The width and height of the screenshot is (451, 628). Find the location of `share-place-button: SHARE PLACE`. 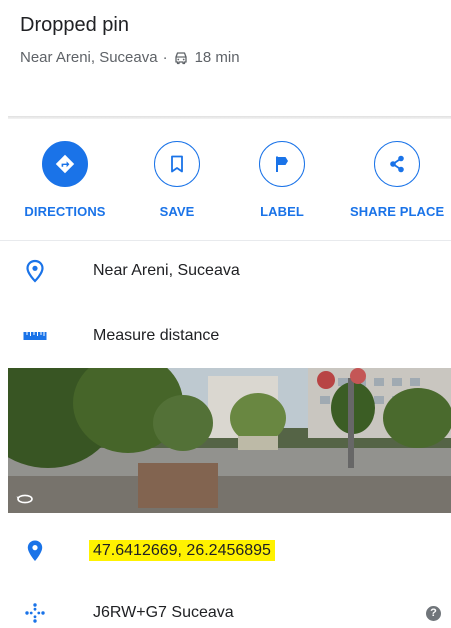

share-place-button: SHARE PLACE is located at coordinates (398, 180).